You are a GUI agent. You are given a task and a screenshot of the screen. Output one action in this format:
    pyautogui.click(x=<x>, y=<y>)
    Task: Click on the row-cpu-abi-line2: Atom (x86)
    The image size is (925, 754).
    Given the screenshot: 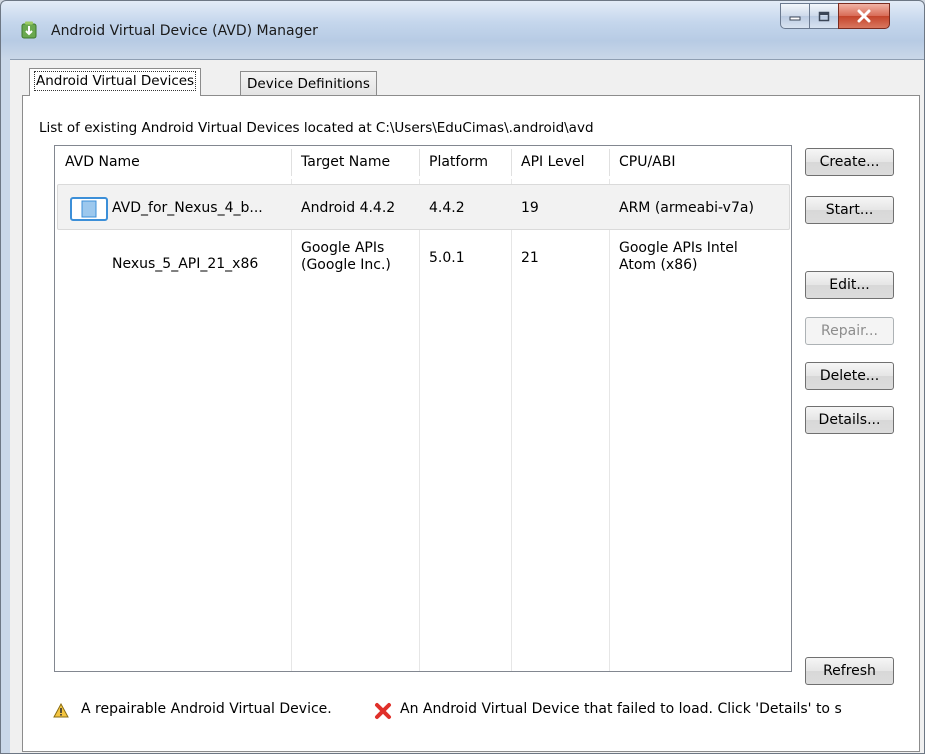 What is the action you would take?
    pyautogui.click(x=658, y=265)
    